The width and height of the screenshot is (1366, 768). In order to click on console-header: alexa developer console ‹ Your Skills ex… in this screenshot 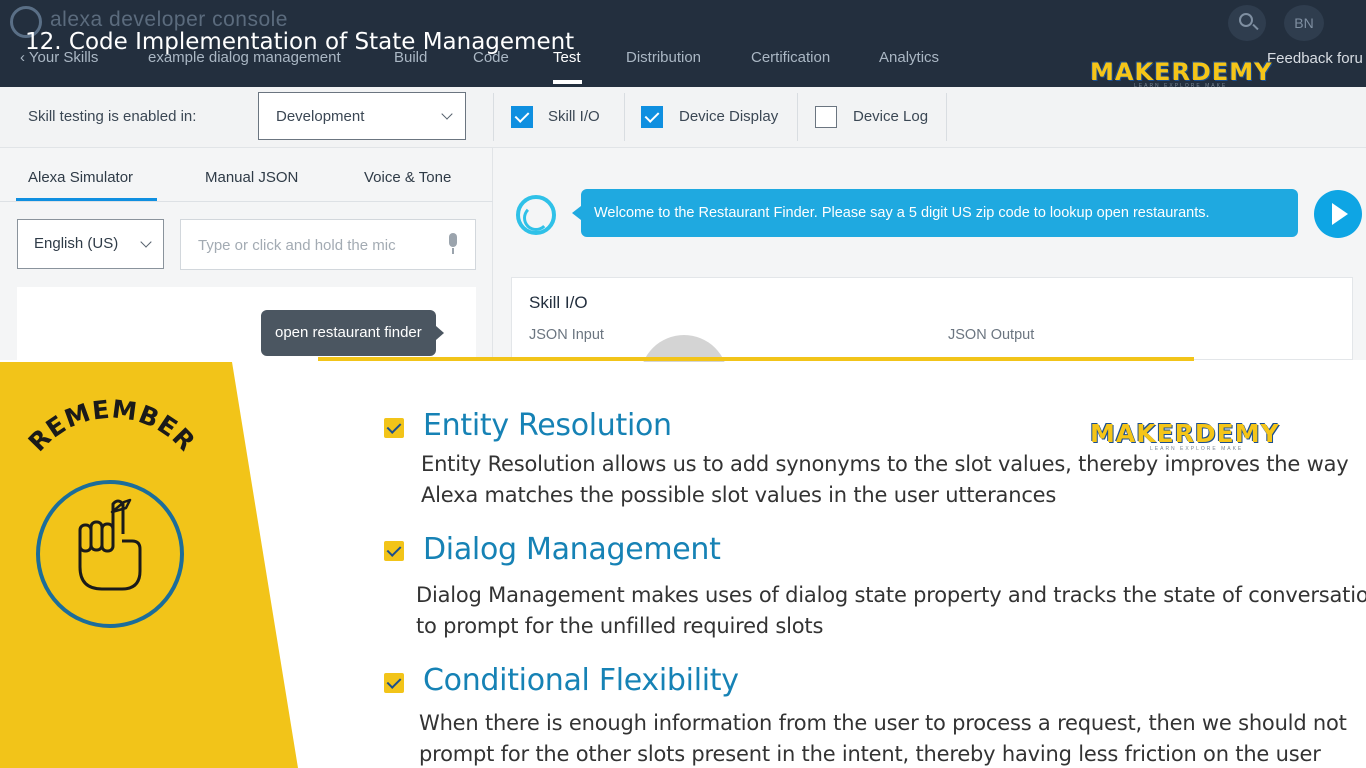, I will do `click(683, 43)`.